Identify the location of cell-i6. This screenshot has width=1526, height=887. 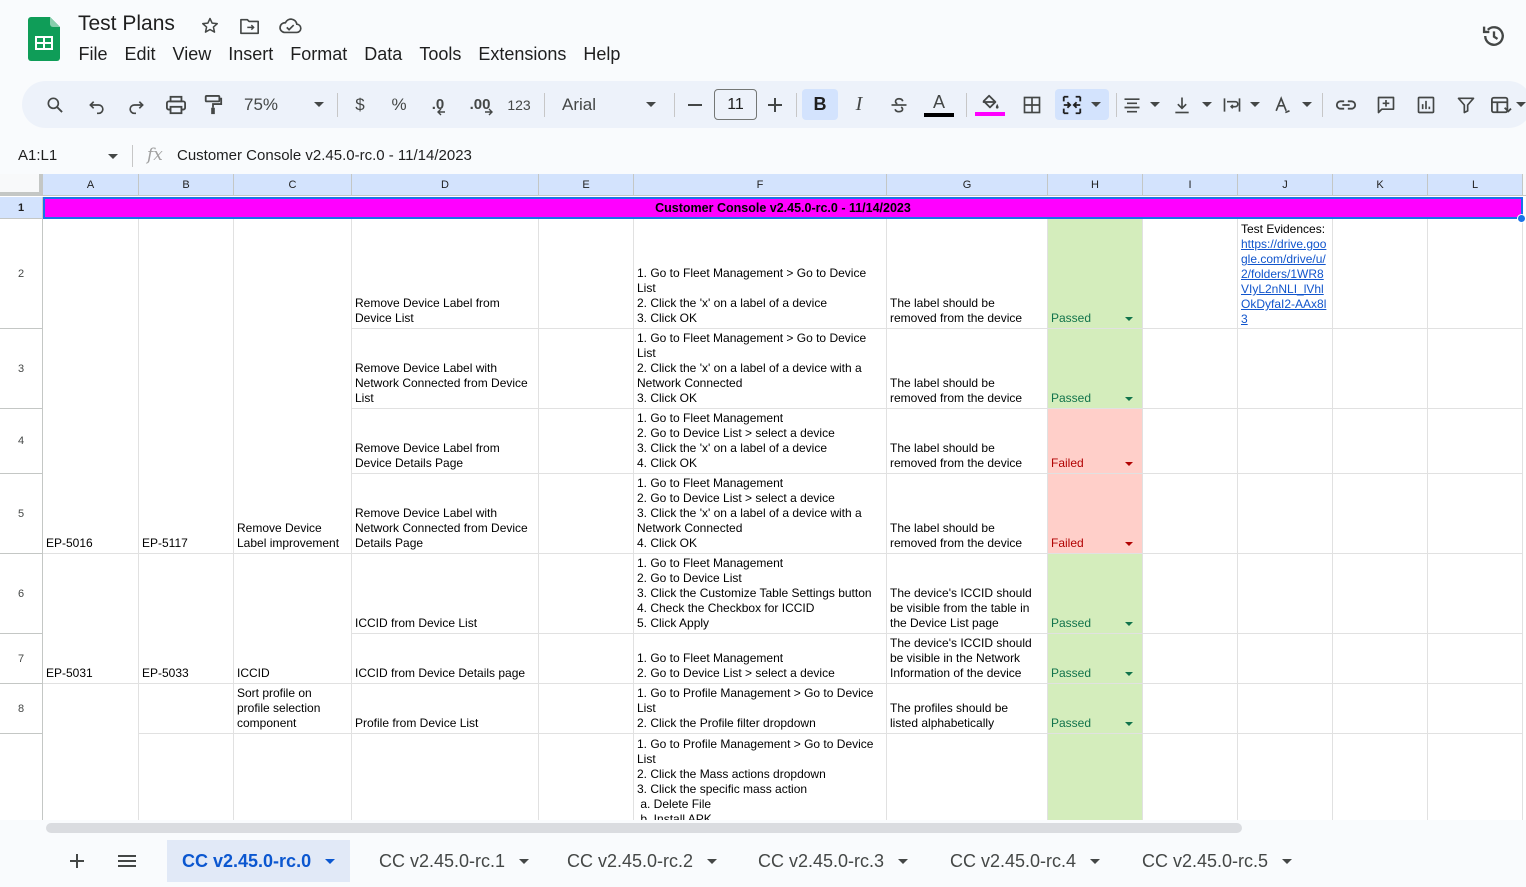
(1190, 594).